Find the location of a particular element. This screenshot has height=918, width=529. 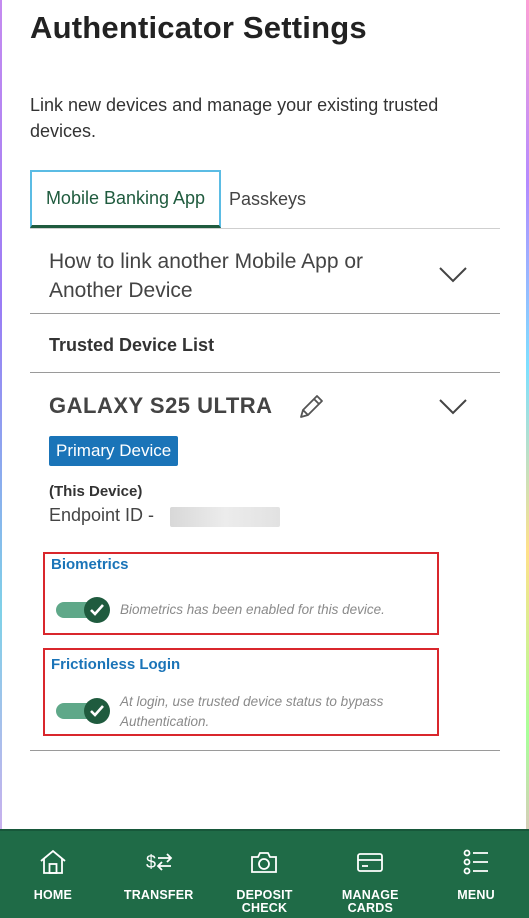

nav-menu: MENU is located at coordinates (476, 874).